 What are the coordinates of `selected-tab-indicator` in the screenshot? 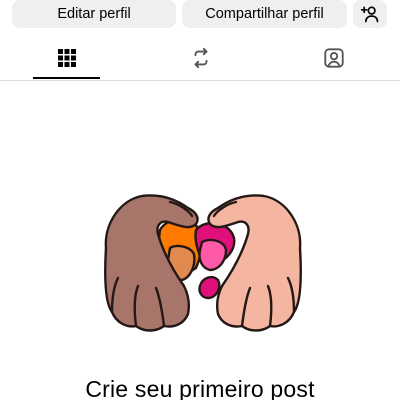 It's located at (66, 78).